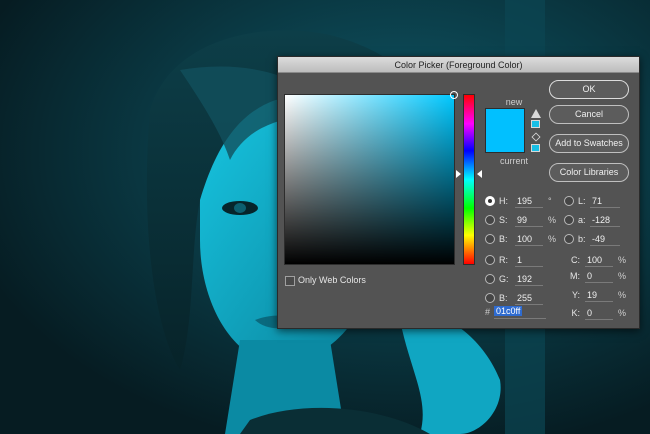 This screenshot has height=434, width=650. Describe the element at coordinates (529, 298) in the screenshot. I see `blue-input: 255` at that location.